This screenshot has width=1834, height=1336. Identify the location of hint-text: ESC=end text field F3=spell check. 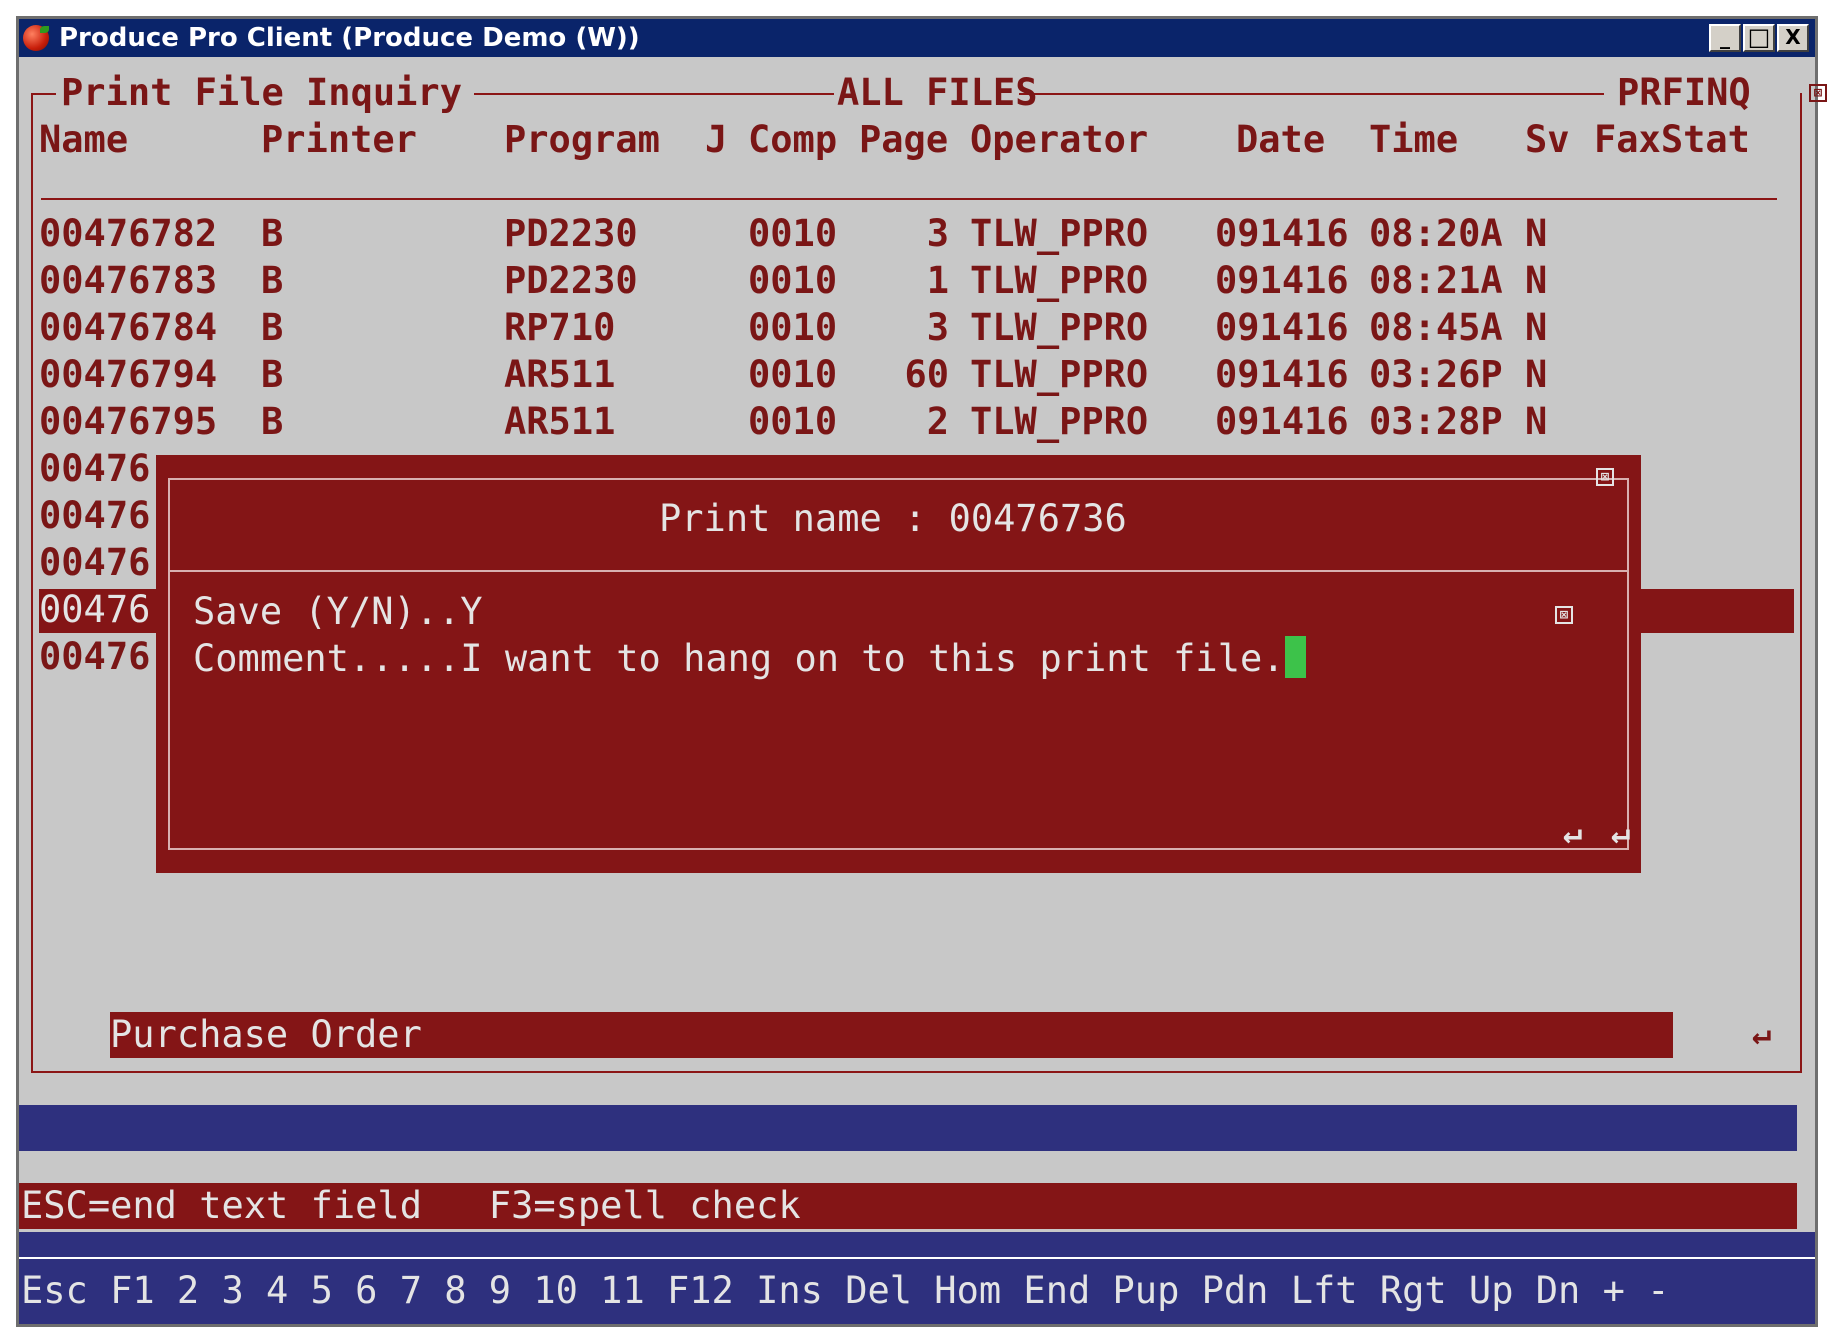
(411, 1205).